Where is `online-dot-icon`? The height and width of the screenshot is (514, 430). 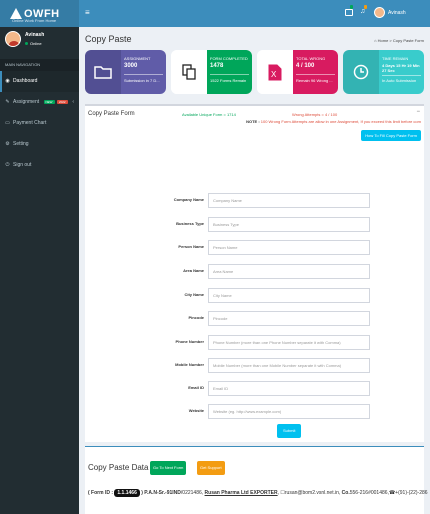
online-dot-icon is located at coordinates (26, 43).